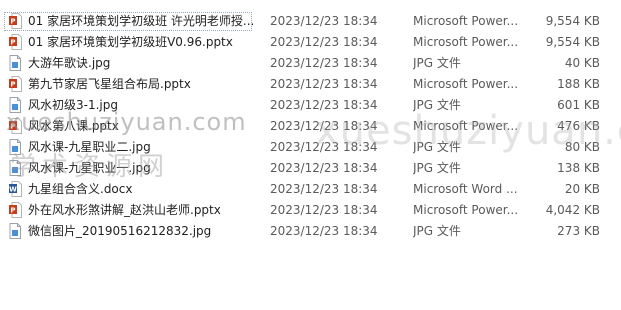  What do you see at coordinates (80, 189) in the screenshot?
I see `file-name: 九星组合含义.docx` at bounding box center [80, 189].